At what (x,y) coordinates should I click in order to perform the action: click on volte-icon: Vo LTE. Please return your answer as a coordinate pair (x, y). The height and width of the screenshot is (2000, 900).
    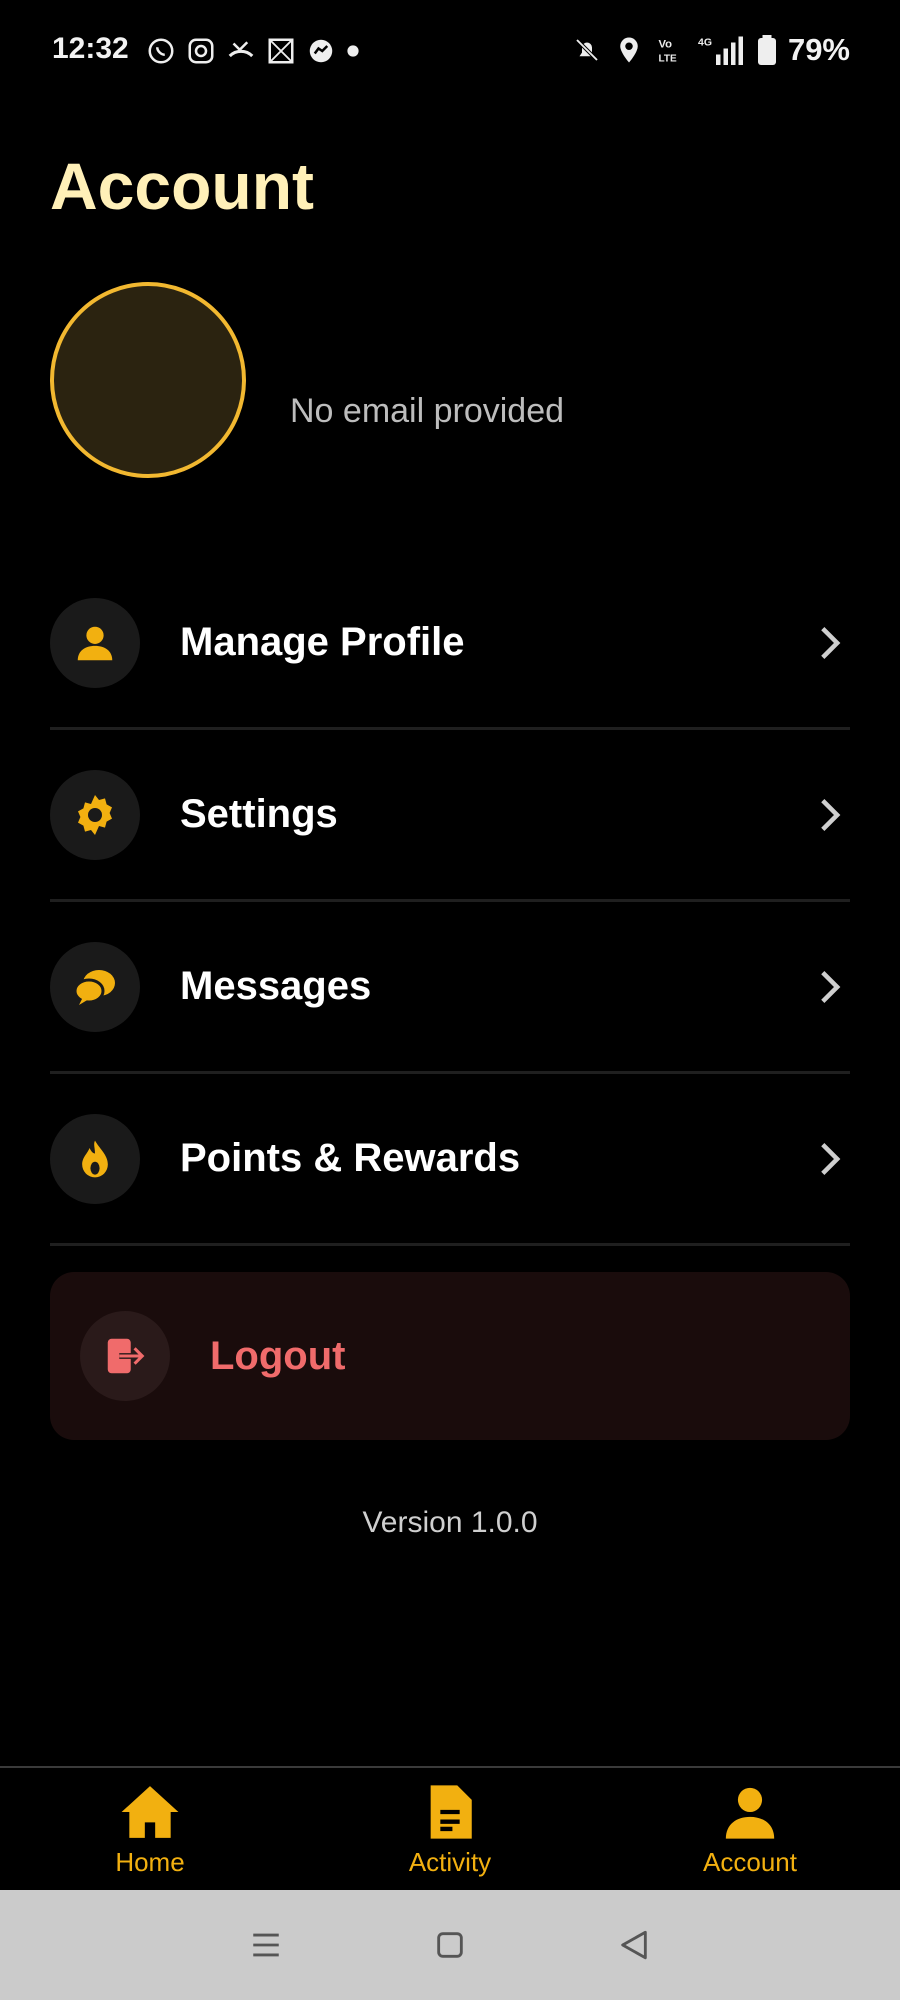
    Looking at the image, I should click on (667, 52).